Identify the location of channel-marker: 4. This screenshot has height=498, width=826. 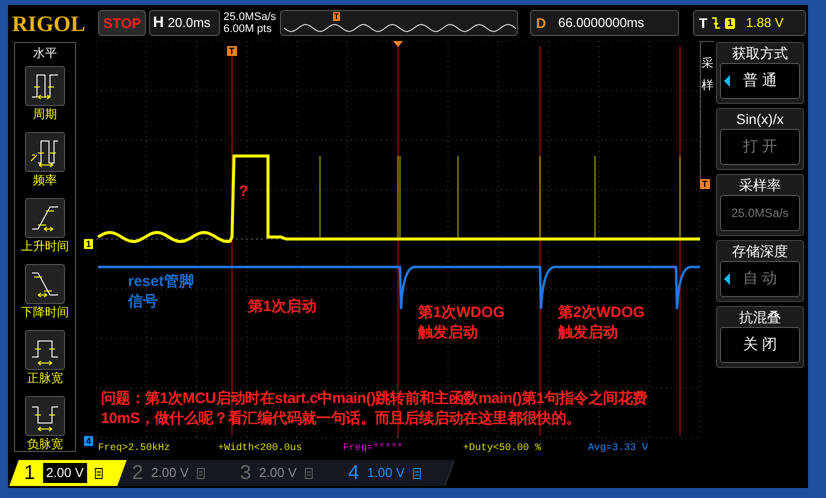
(89, 441).